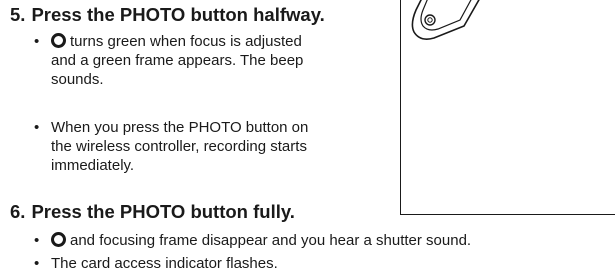 This screenshot has width=615, height=278. I want to click on step-6-heading: 6. Press the PHOTO button fully., so click(152, 212).